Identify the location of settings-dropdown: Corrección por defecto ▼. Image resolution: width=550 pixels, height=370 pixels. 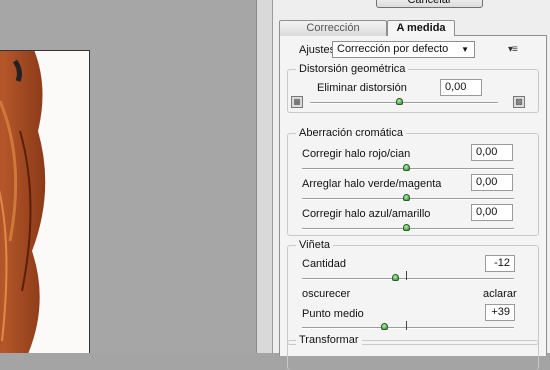
(403, 49).